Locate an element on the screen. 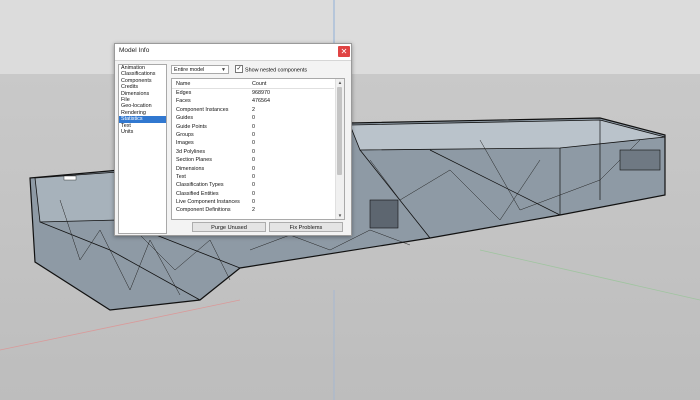 The image size is (700, 400). column-header-name: Name is located at coordinates (183, 84).